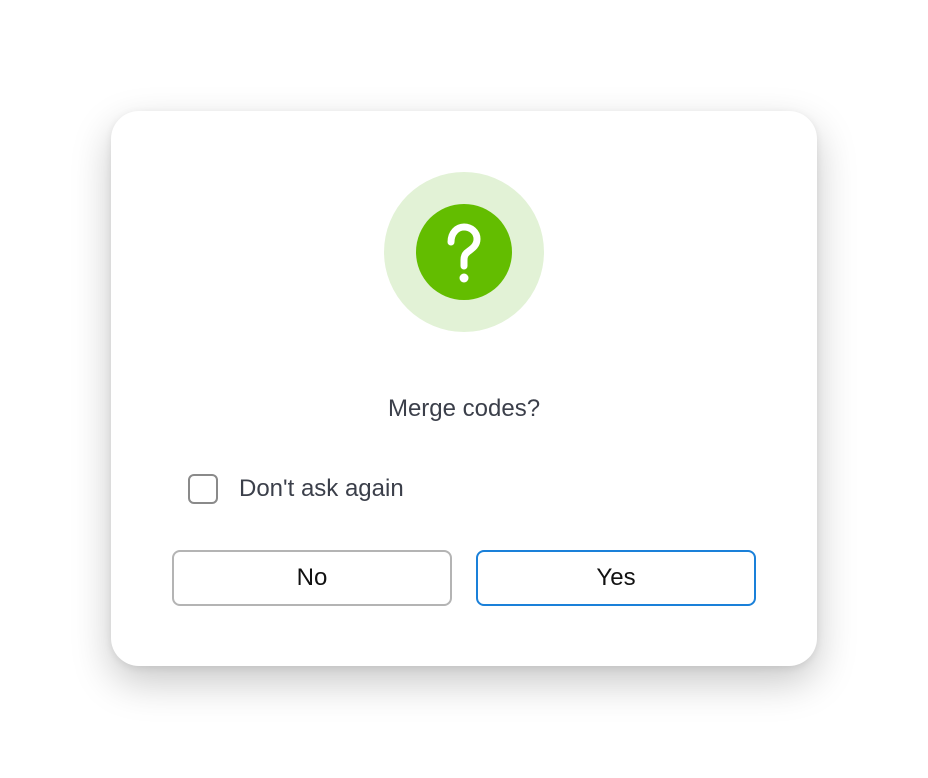 The image size is (928, 778). I want to click on question-mark-glyph, so click(464, 253).